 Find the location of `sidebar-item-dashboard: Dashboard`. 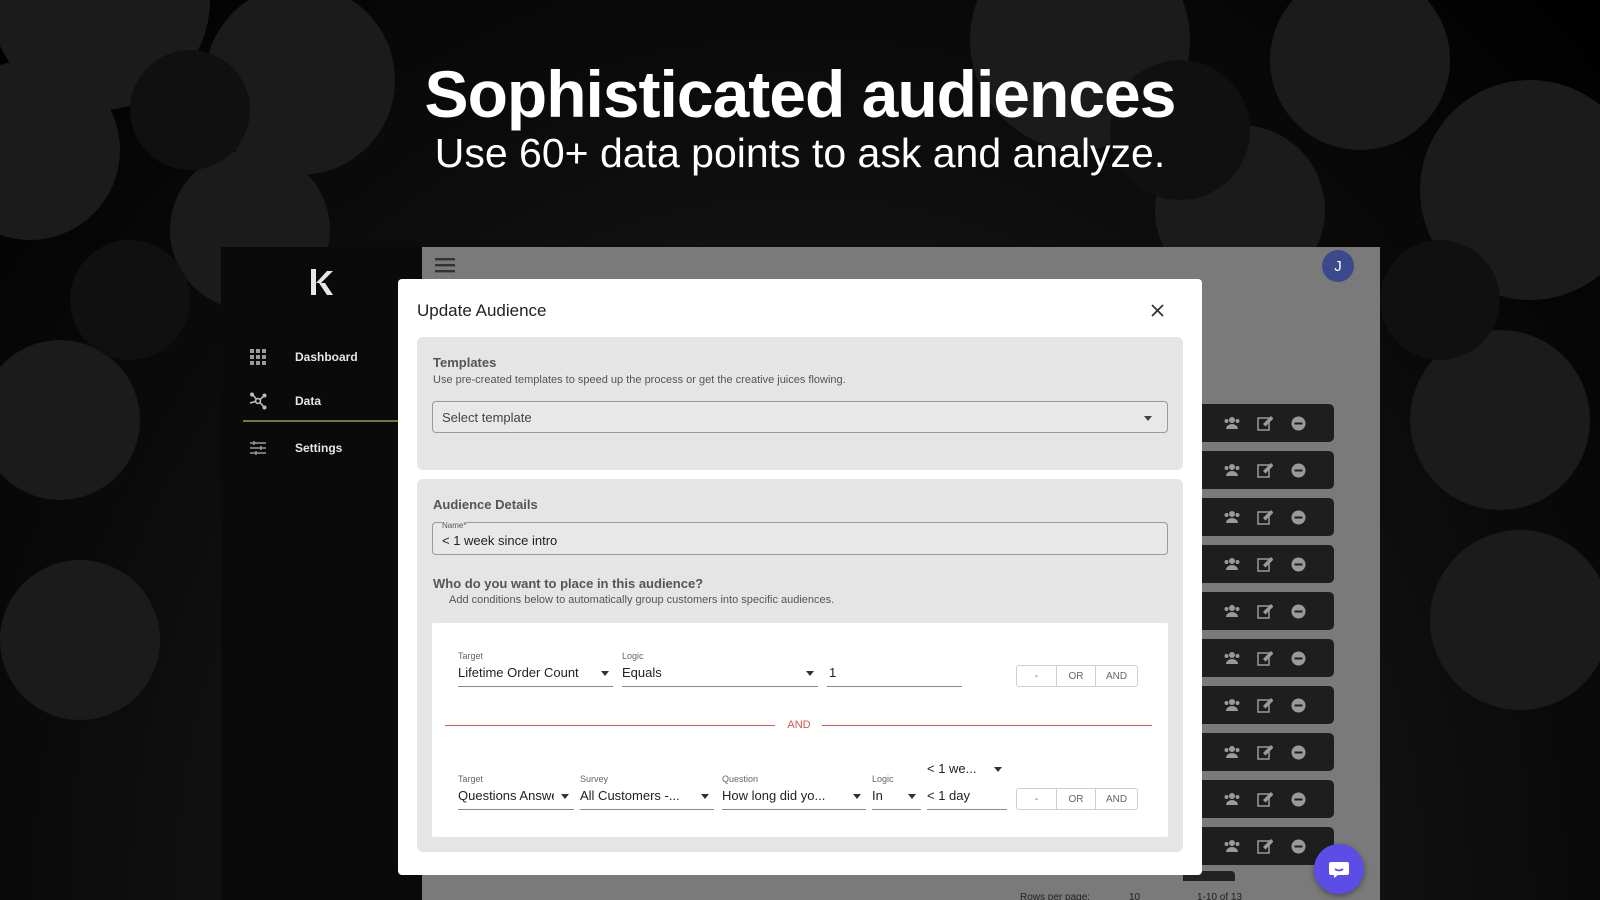

sidebar-item-dashboard: Dashboard is located at coordinates (321, 357).